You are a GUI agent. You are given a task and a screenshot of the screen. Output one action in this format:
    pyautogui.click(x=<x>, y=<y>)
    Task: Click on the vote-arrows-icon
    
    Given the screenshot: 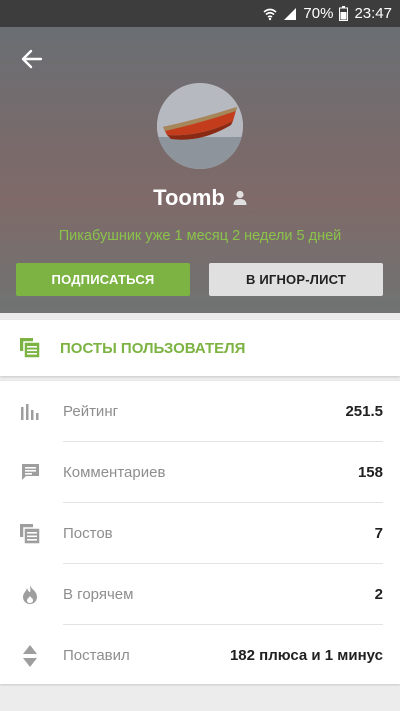 What is the action you would take?
    pyautogui.click(x=30, y=655)
    